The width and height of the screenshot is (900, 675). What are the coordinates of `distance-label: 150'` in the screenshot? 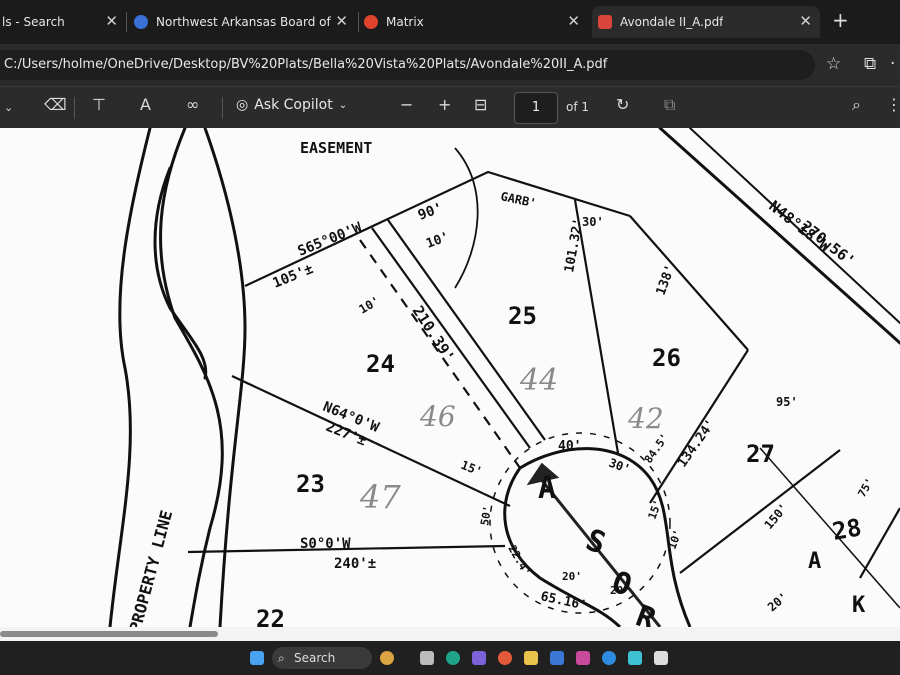 It's located at (776, 516).